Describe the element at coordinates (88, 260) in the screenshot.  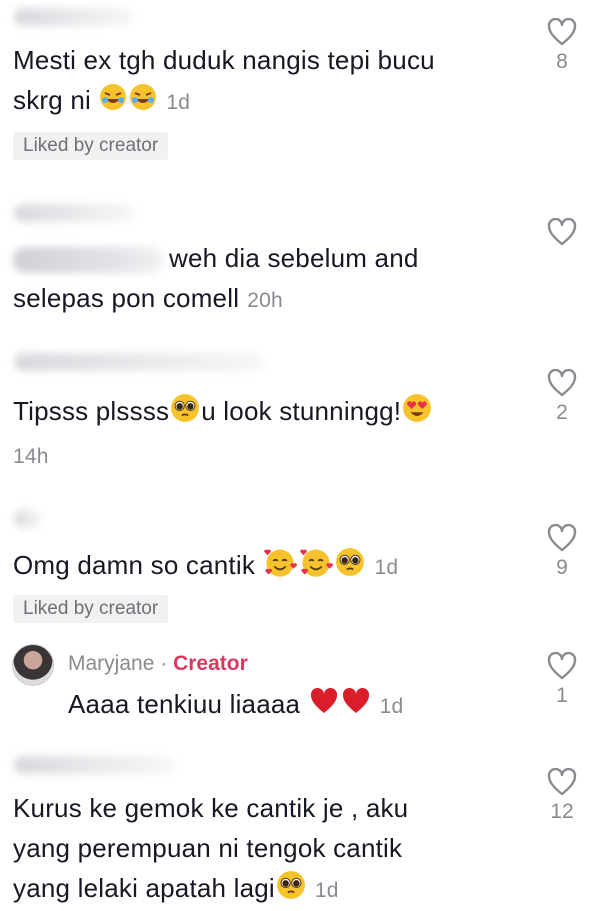
I see `blurred-mention` at that location.